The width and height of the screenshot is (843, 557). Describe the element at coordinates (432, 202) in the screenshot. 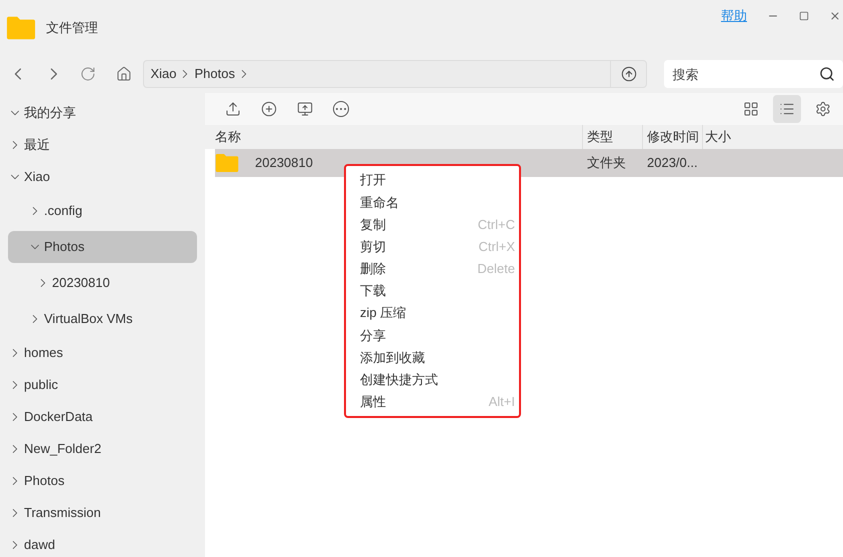

I see `menu-item: 重命名` at that location.